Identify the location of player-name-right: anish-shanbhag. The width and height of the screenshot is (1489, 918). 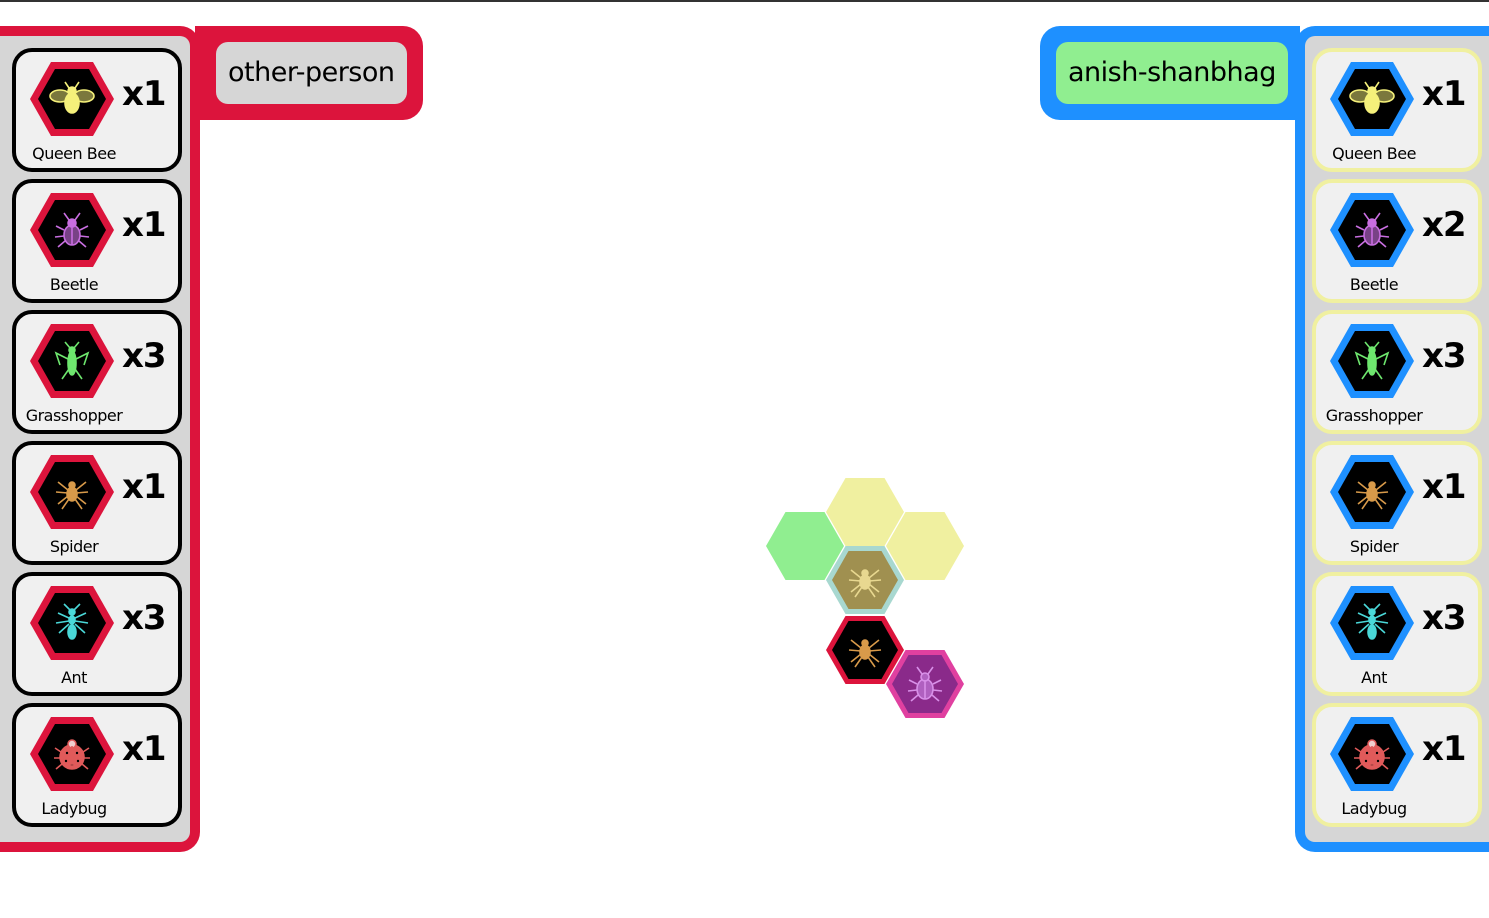
(1172, 73).